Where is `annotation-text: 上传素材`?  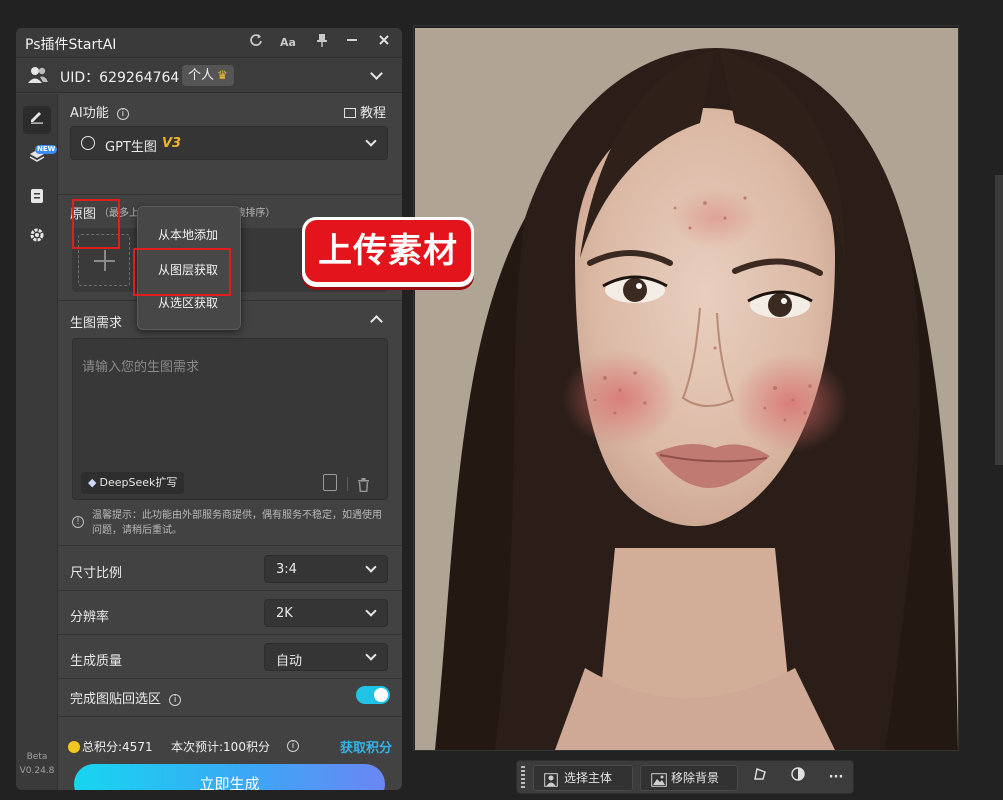
annotation-text: 上传素材 is located at coordinates (388, 251).